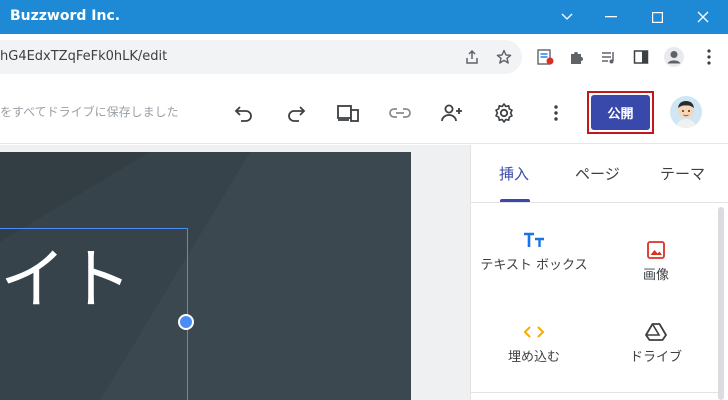 This screenshot has height=400, width=728. What do you see at coordinates (452, 113) in the screenshot?
I see `add-person-icon` at bounding box center [452, 113].